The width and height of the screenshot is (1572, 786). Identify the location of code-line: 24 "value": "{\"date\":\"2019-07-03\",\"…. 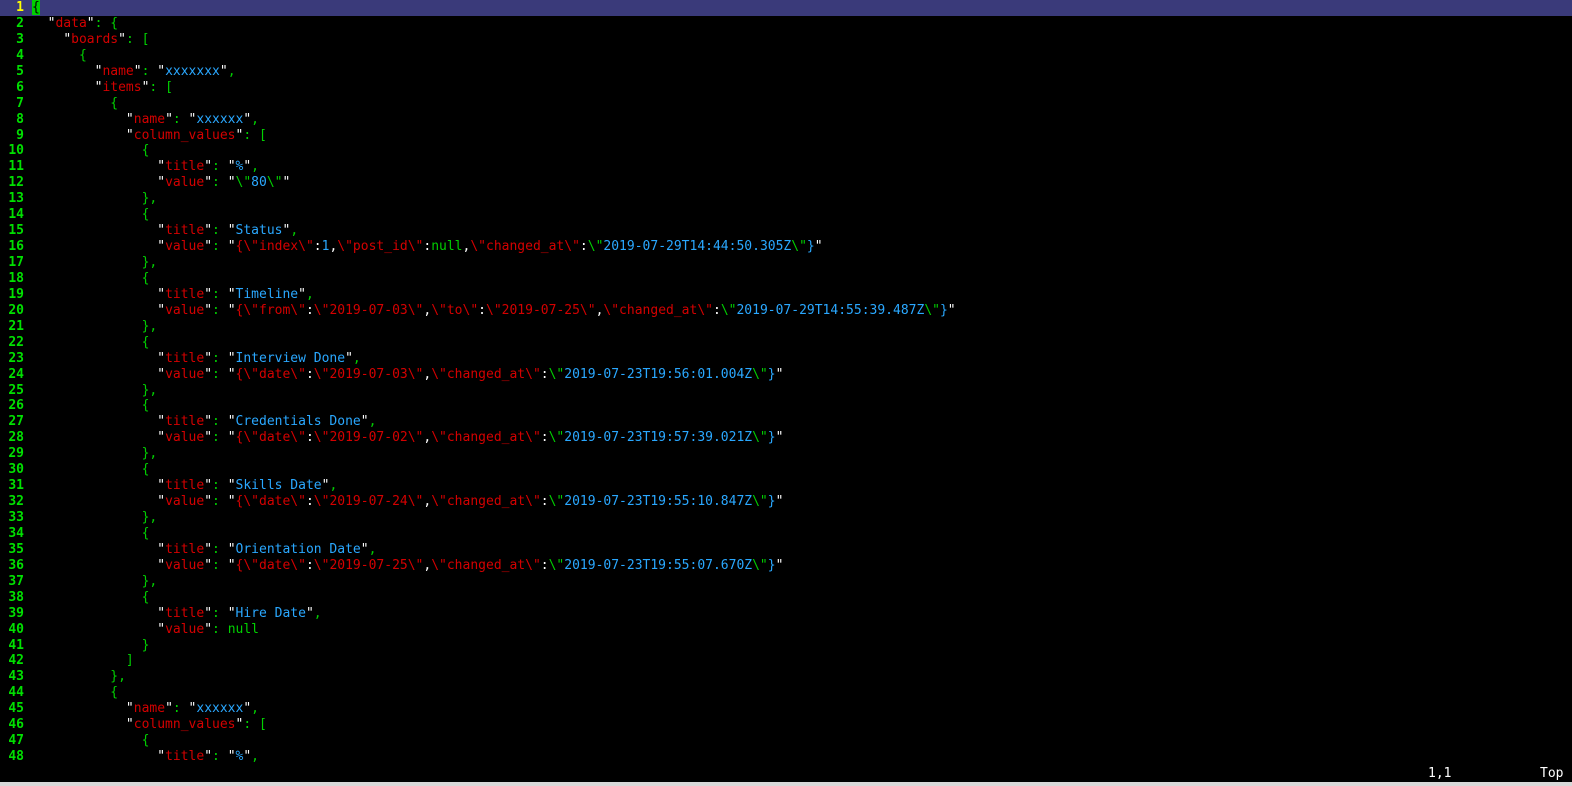
(786, 375).